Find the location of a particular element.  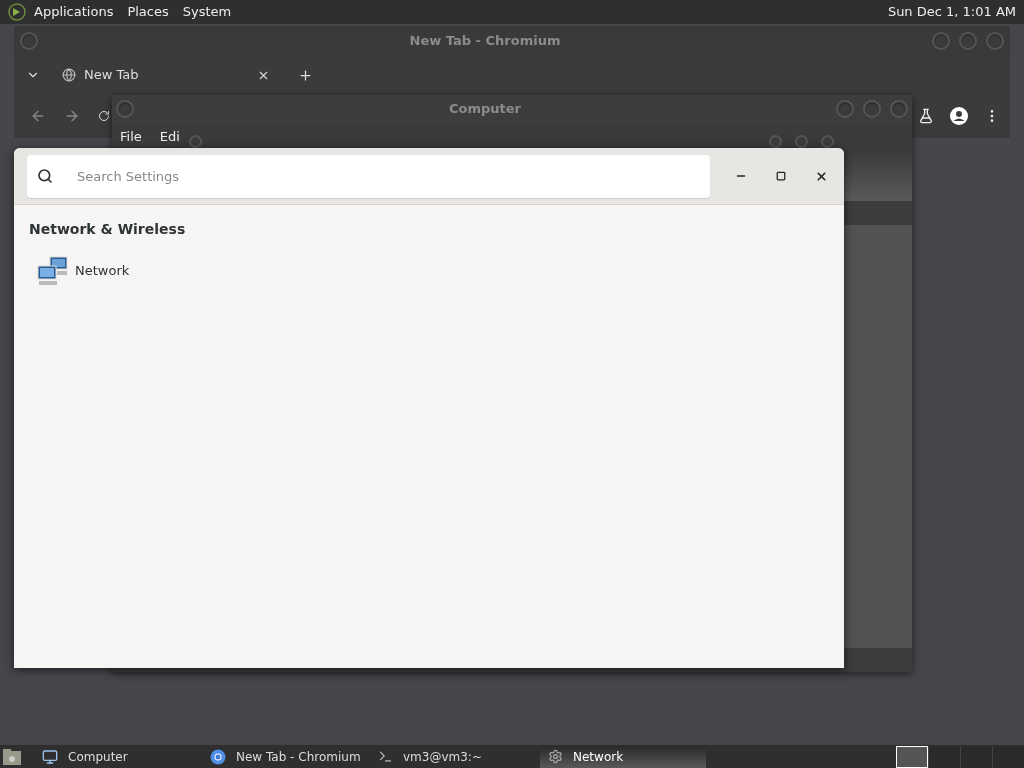

panel-menu: Applications is located at coordinates (74, 12).